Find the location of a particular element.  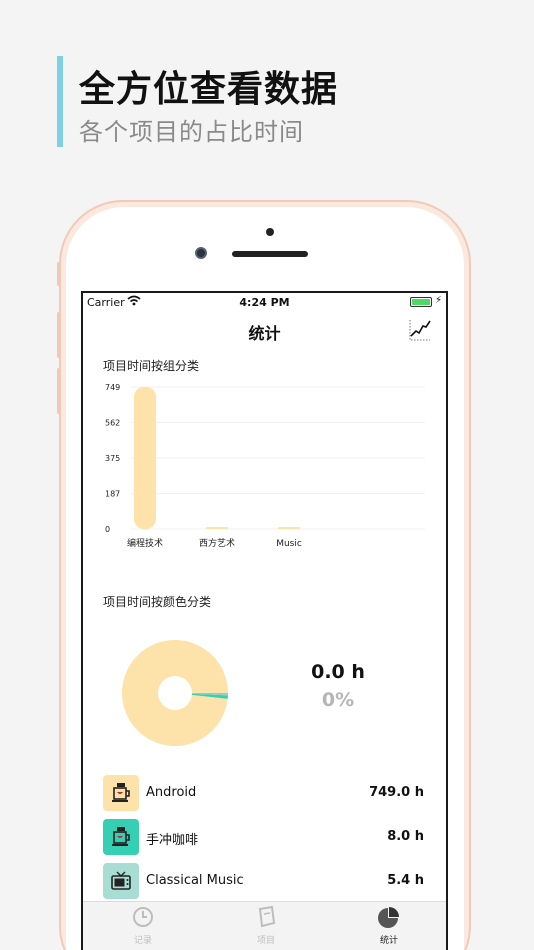

tab-bar: 记录 项目 统计 is located at coordinates (264, 925).